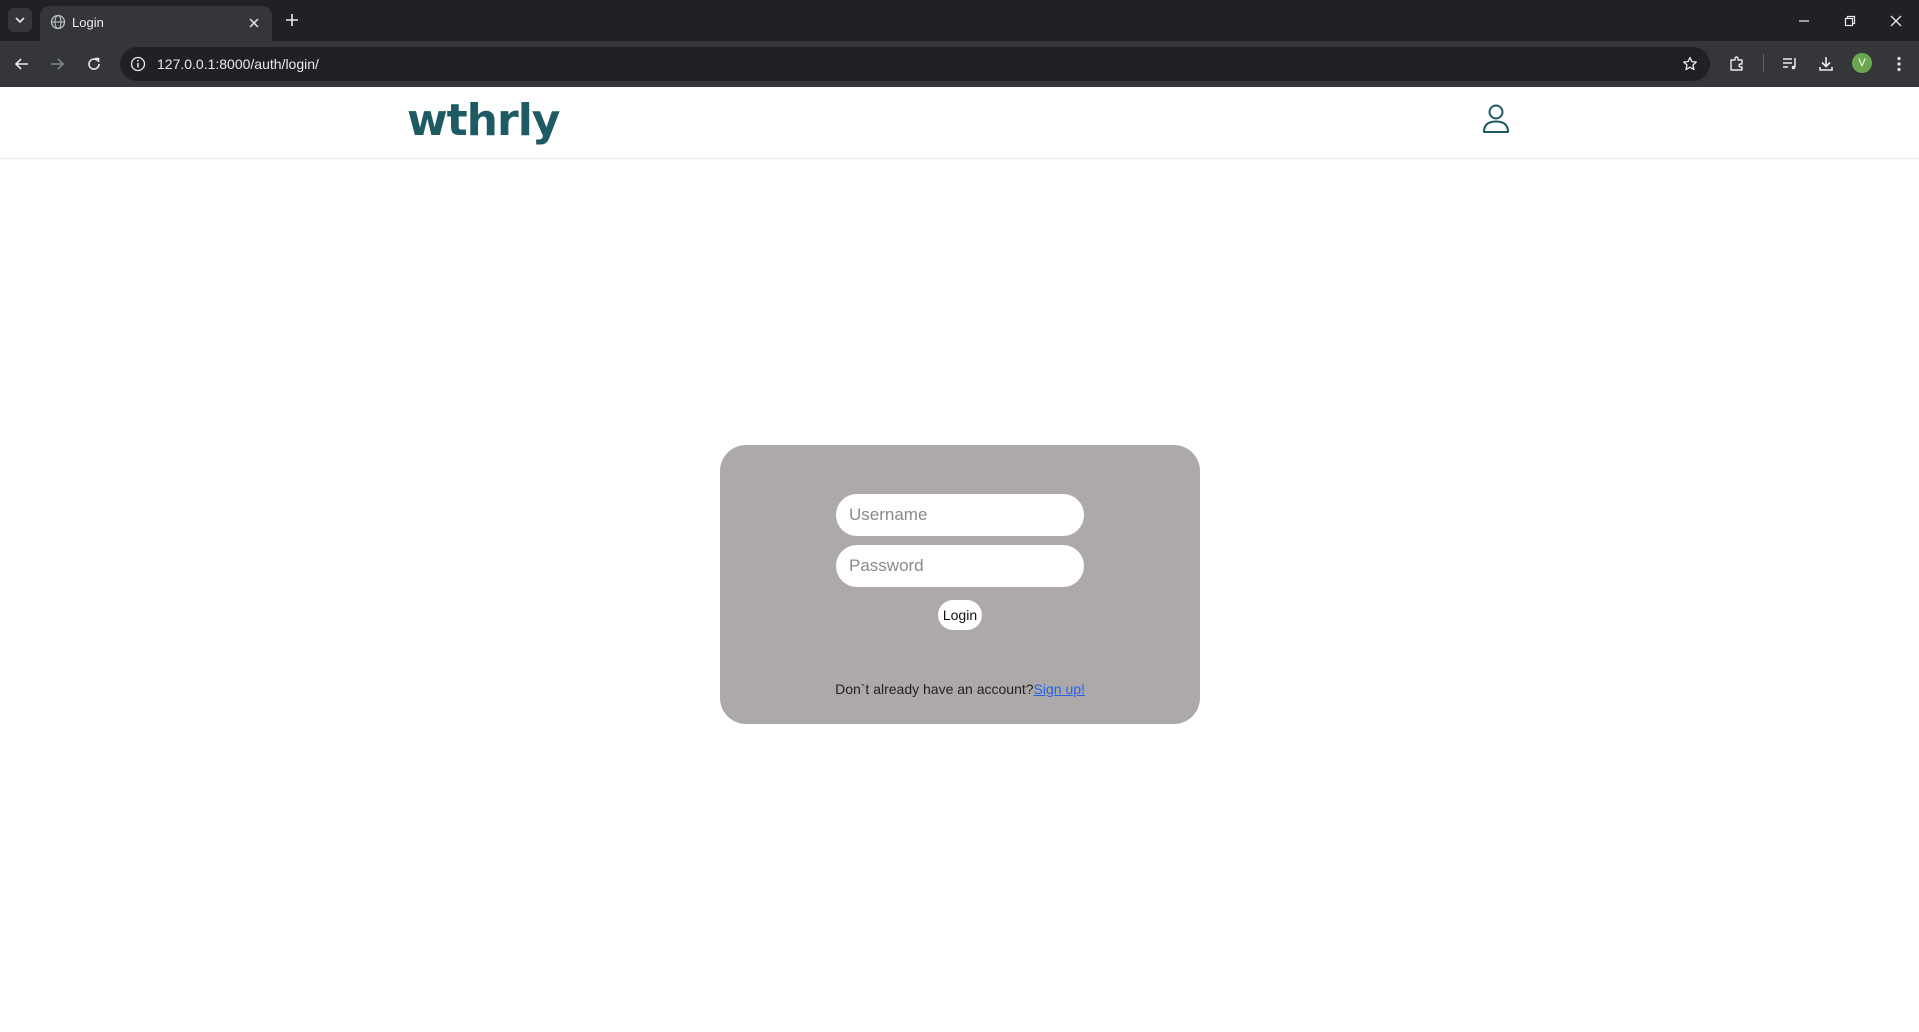  I want to click on minimize-icon, so click(1804, 20).